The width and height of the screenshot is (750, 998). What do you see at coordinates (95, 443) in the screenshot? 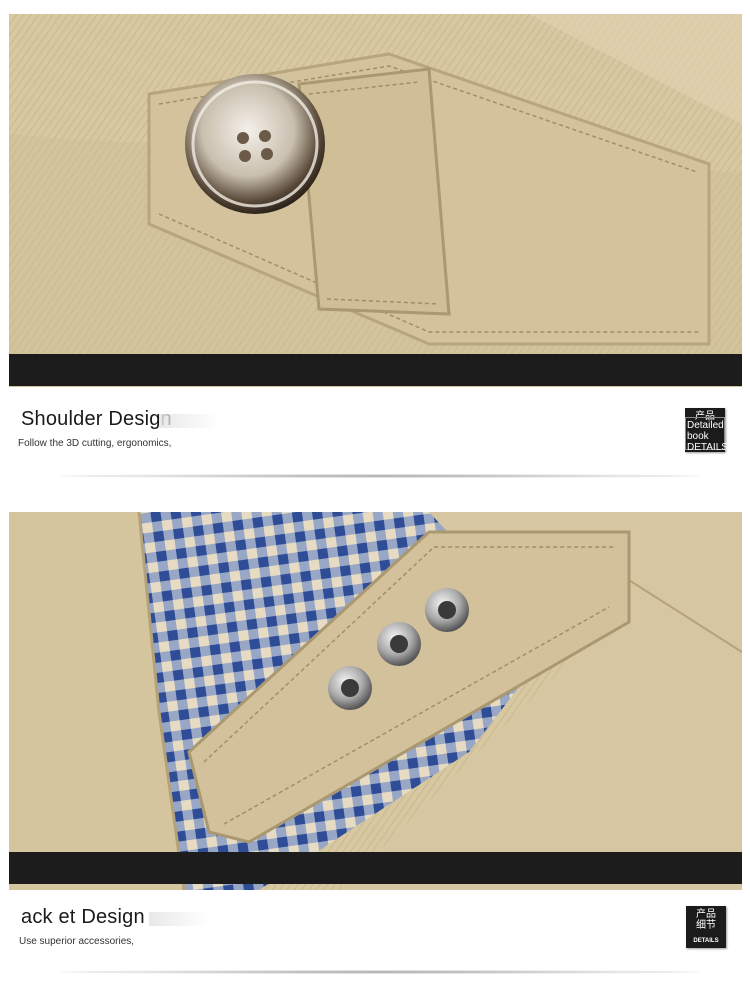
I see `section-subtitle: Follow the 3D cutting, ergonomics,` at bounding box center [95, 443].